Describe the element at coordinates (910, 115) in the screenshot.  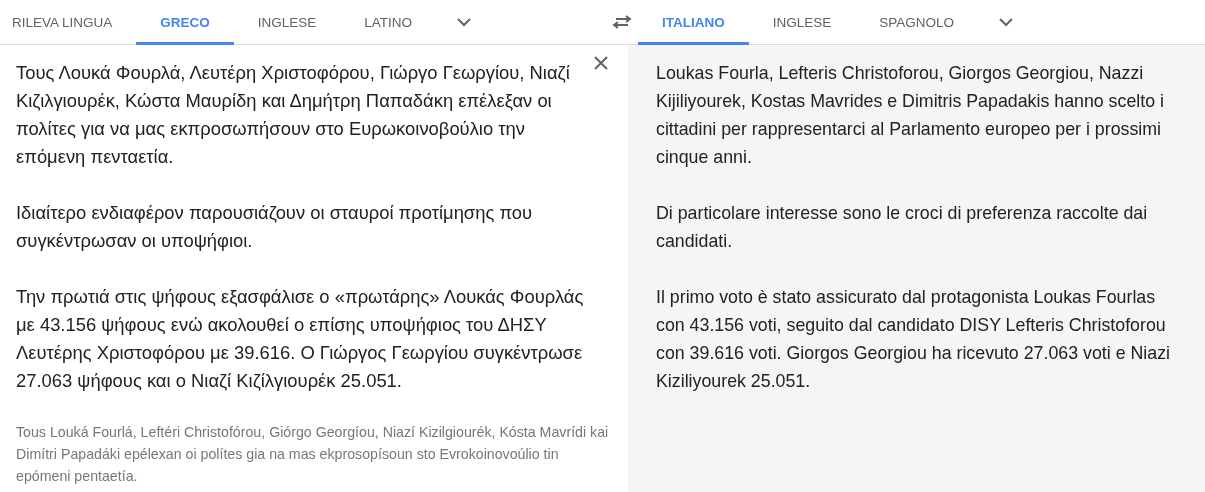
I see `translation-paragraph: Loukas Fourla, Lefteris Christoforou, Giorgos Georgiou, Nazzi Kijiliyourek, Kostas Mavrides e Dimitris Papadakis hanno scelto i cittadini per rappresentarci al Parlamento europeo per i prossimi cinque anni.` at that location.